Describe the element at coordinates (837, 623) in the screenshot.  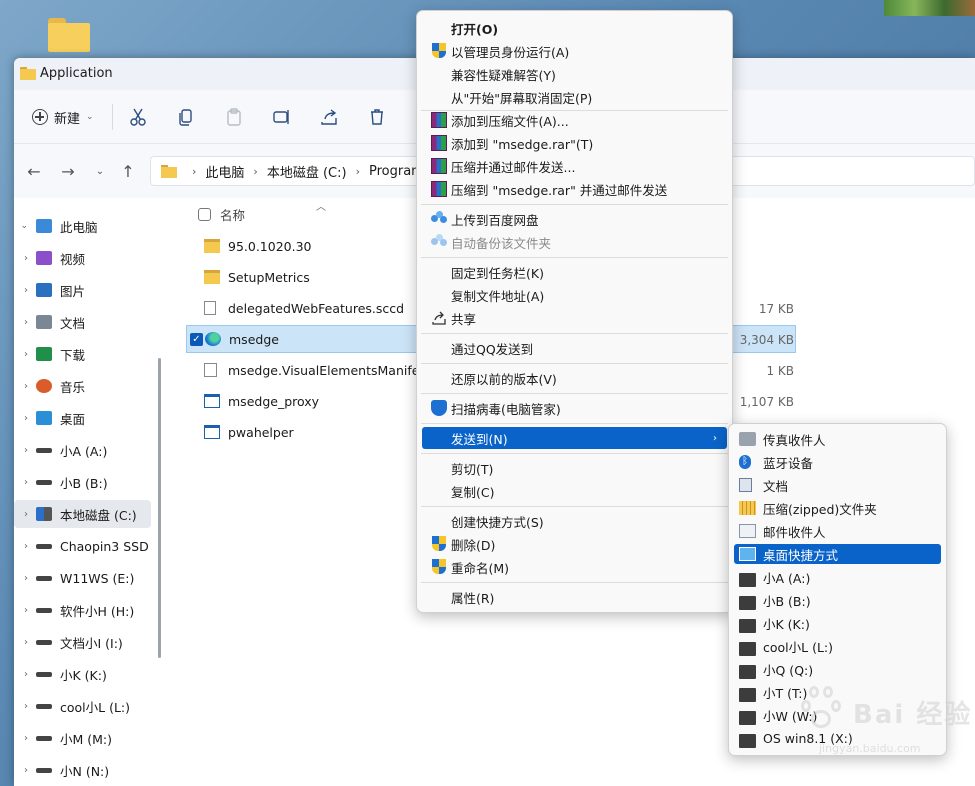
I see `sendto-drive-k: 小K (K:)` at that location.